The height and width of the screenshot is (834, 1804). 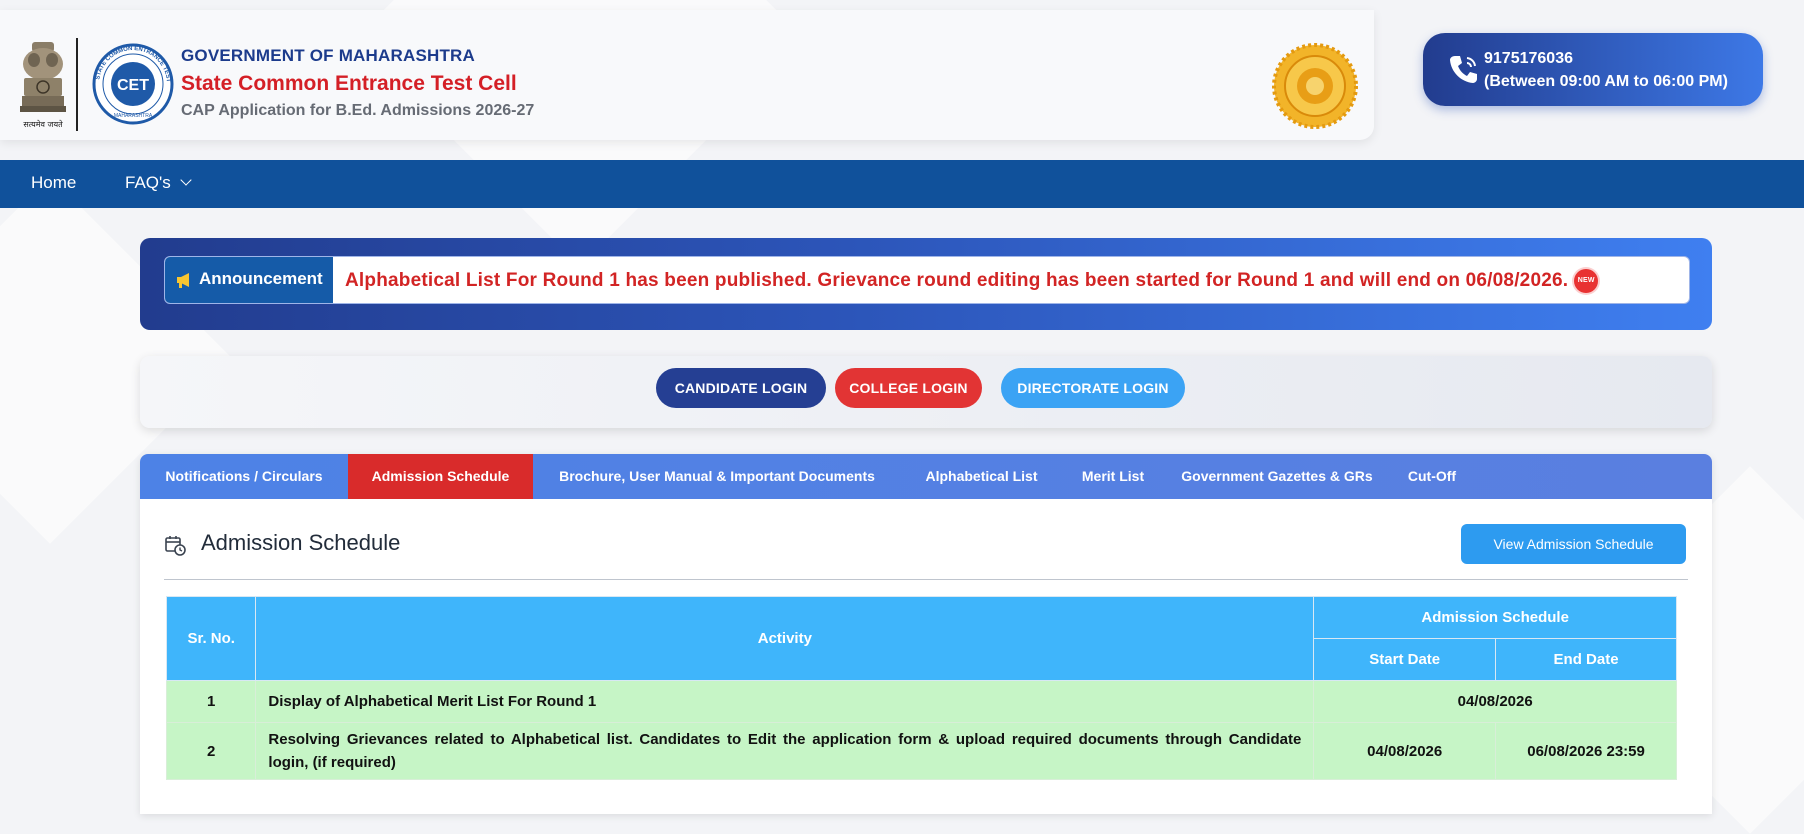 What do you see at coordinates (77, 84) in the screenshot?
I see `header-divider` at bounding box center [77, 84].